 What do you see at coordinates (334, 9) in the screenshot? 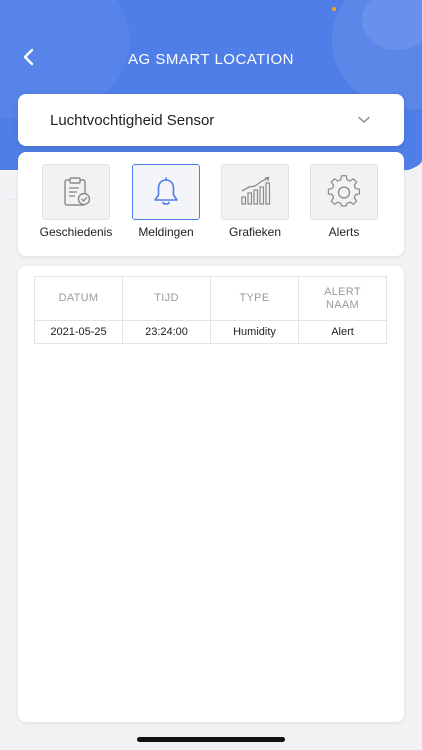
I see `status-indicator-dot` at bounding box center [334, 9].